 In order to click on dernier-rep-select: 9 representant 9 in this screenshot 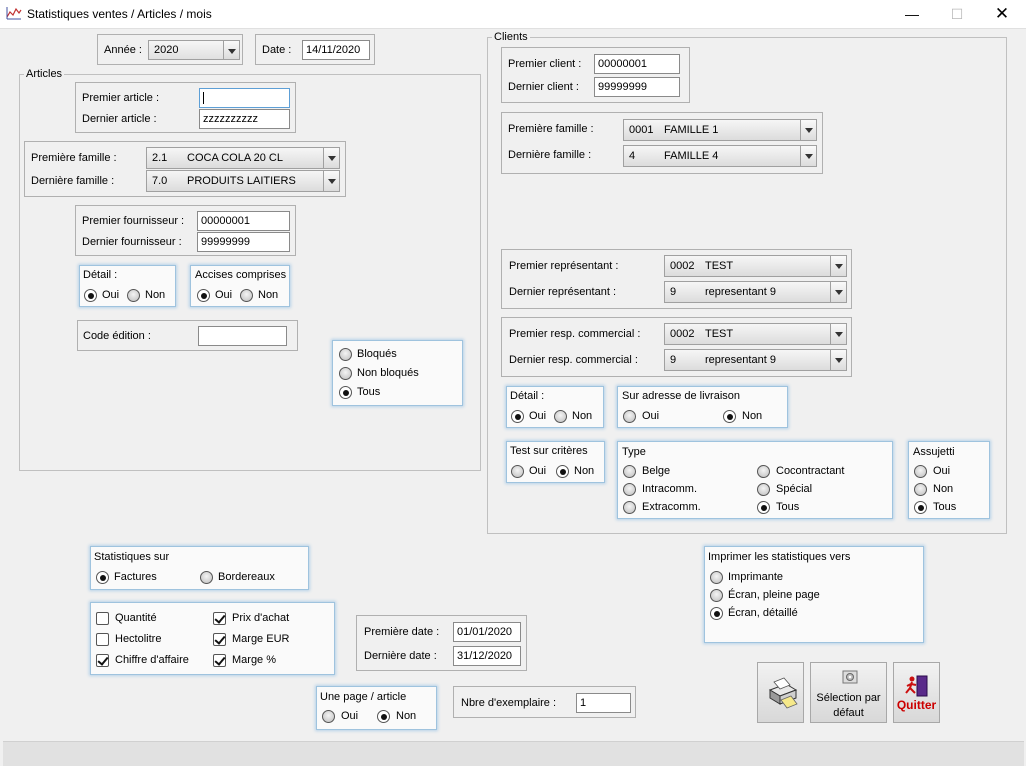, I will do `click(755, 292)`.